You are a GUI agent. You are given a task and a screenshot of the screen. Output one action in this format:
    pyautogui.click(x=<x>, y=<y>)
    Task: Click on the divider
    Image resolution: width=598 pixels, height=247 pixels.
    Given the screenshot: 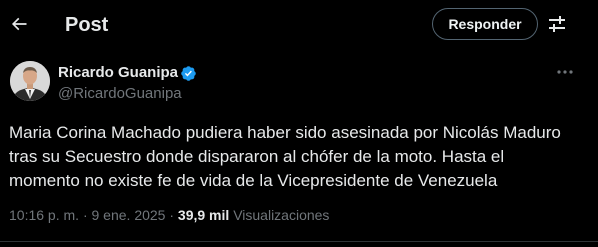 What is the action you would take?
    pyautogui.click(x=299, y=241)
    